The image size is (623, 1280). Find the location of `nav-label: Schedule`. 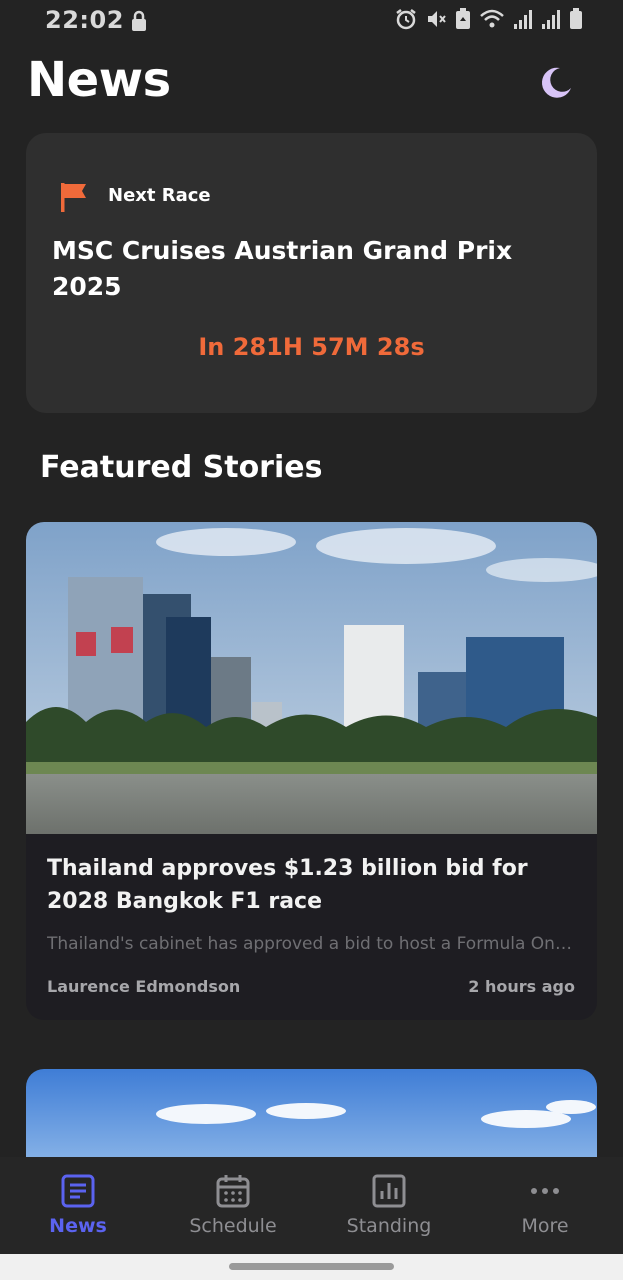

nav-label: Schedule is located at coordinates (233, 1226).